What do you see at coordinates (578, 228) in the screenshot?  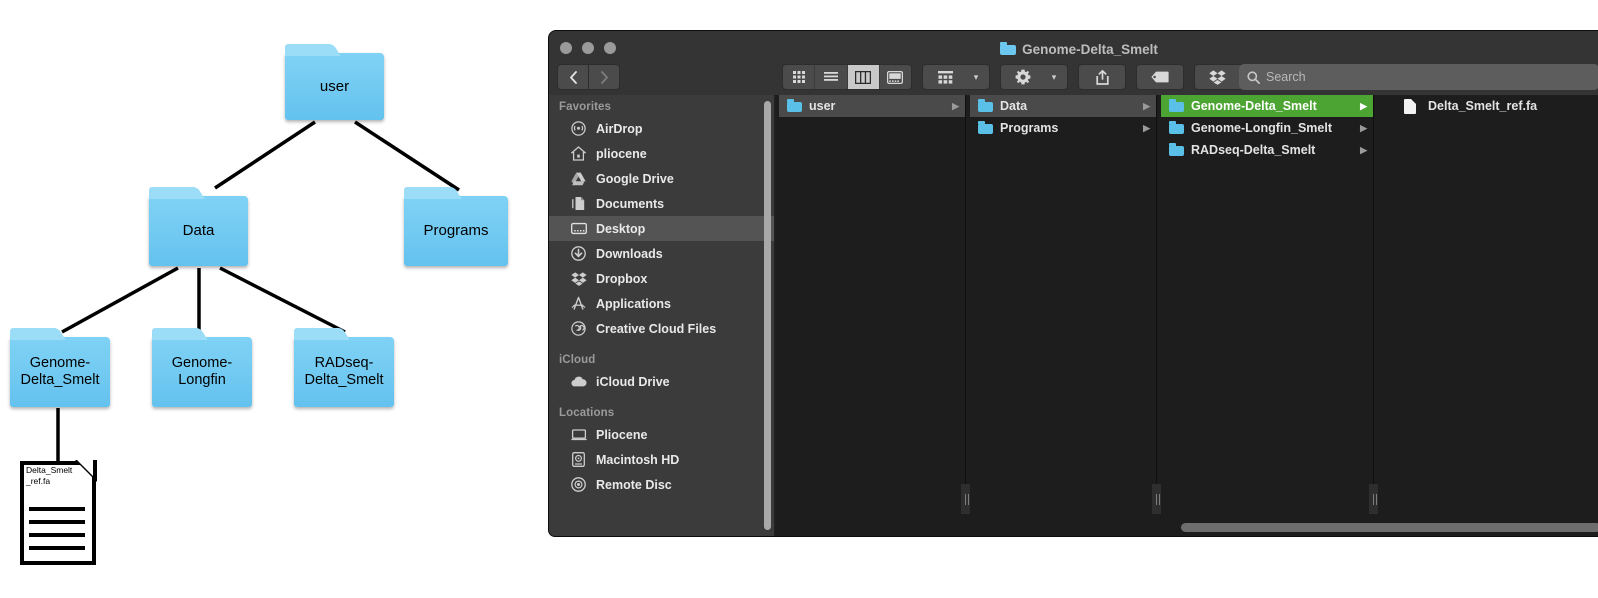 I see `desktop-icon` at bounding box center [578, 228].